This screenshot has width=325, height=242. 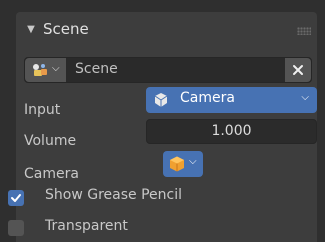 What do you see at coordinates (168, 70) in the screenshot?
I see `scene-selector: ⌵ Scene` at bounding box center [168, 70].